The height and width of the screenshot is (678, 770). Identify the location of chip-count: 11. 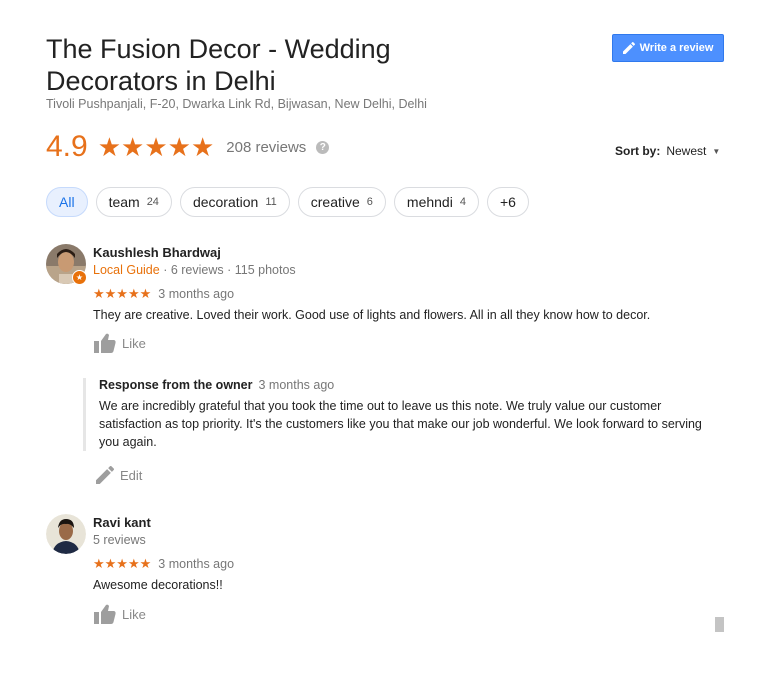
(271, 202).